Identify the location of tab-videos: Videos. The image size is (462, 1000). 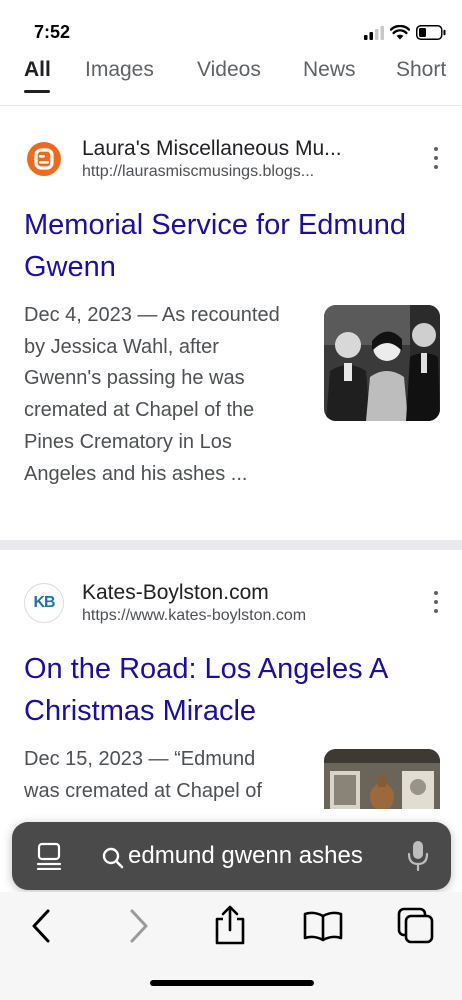
(229, 70).